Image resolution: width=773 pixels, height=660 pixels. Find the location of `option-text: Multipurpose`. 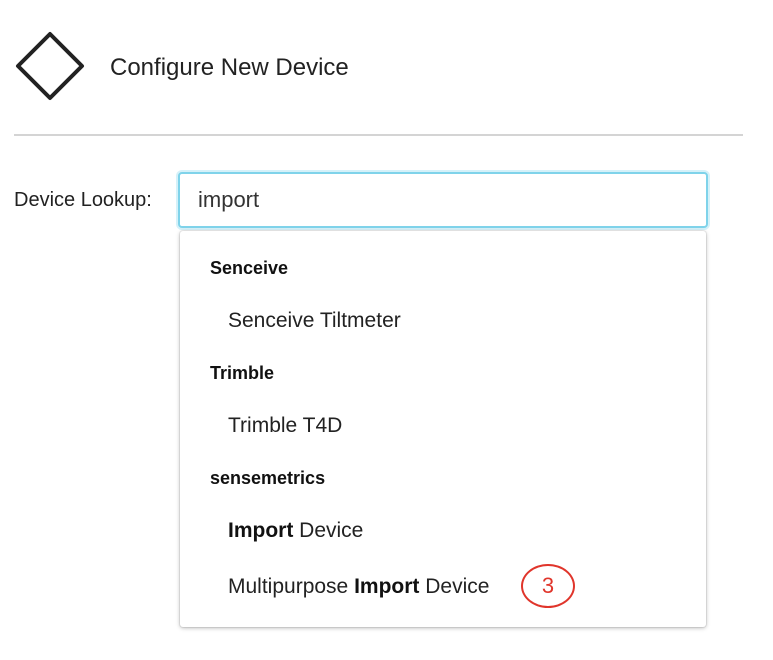

option-text: Multipurpose is located at coordinates (291, 586).